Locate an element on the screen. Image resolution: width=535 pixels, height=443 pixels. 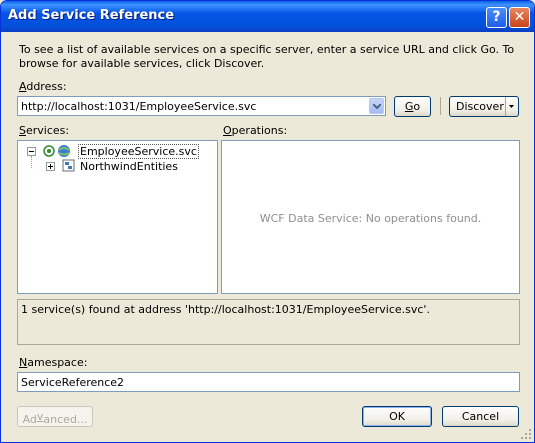
ok-button: OK is located at coordinates (397, 416).